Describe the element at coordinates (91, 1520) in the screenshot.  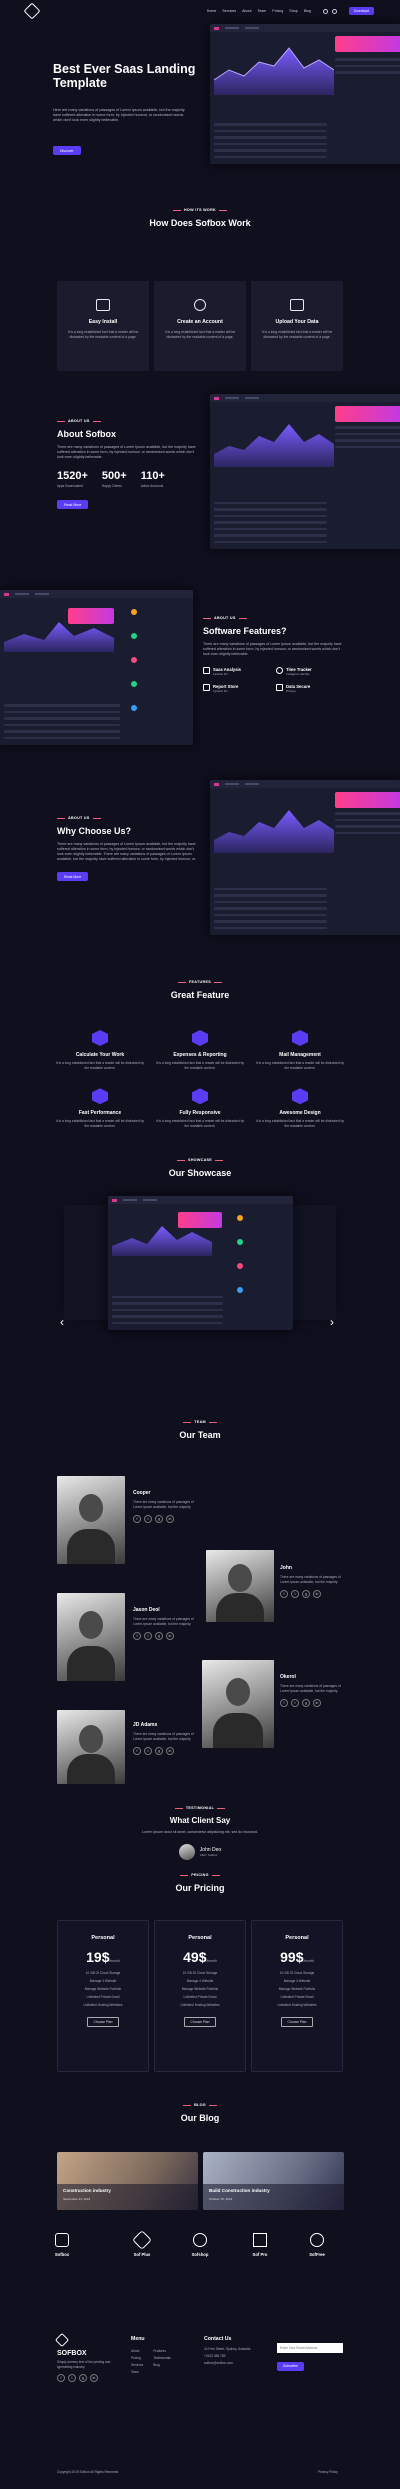
I see `team-photo-cooper` at that location.